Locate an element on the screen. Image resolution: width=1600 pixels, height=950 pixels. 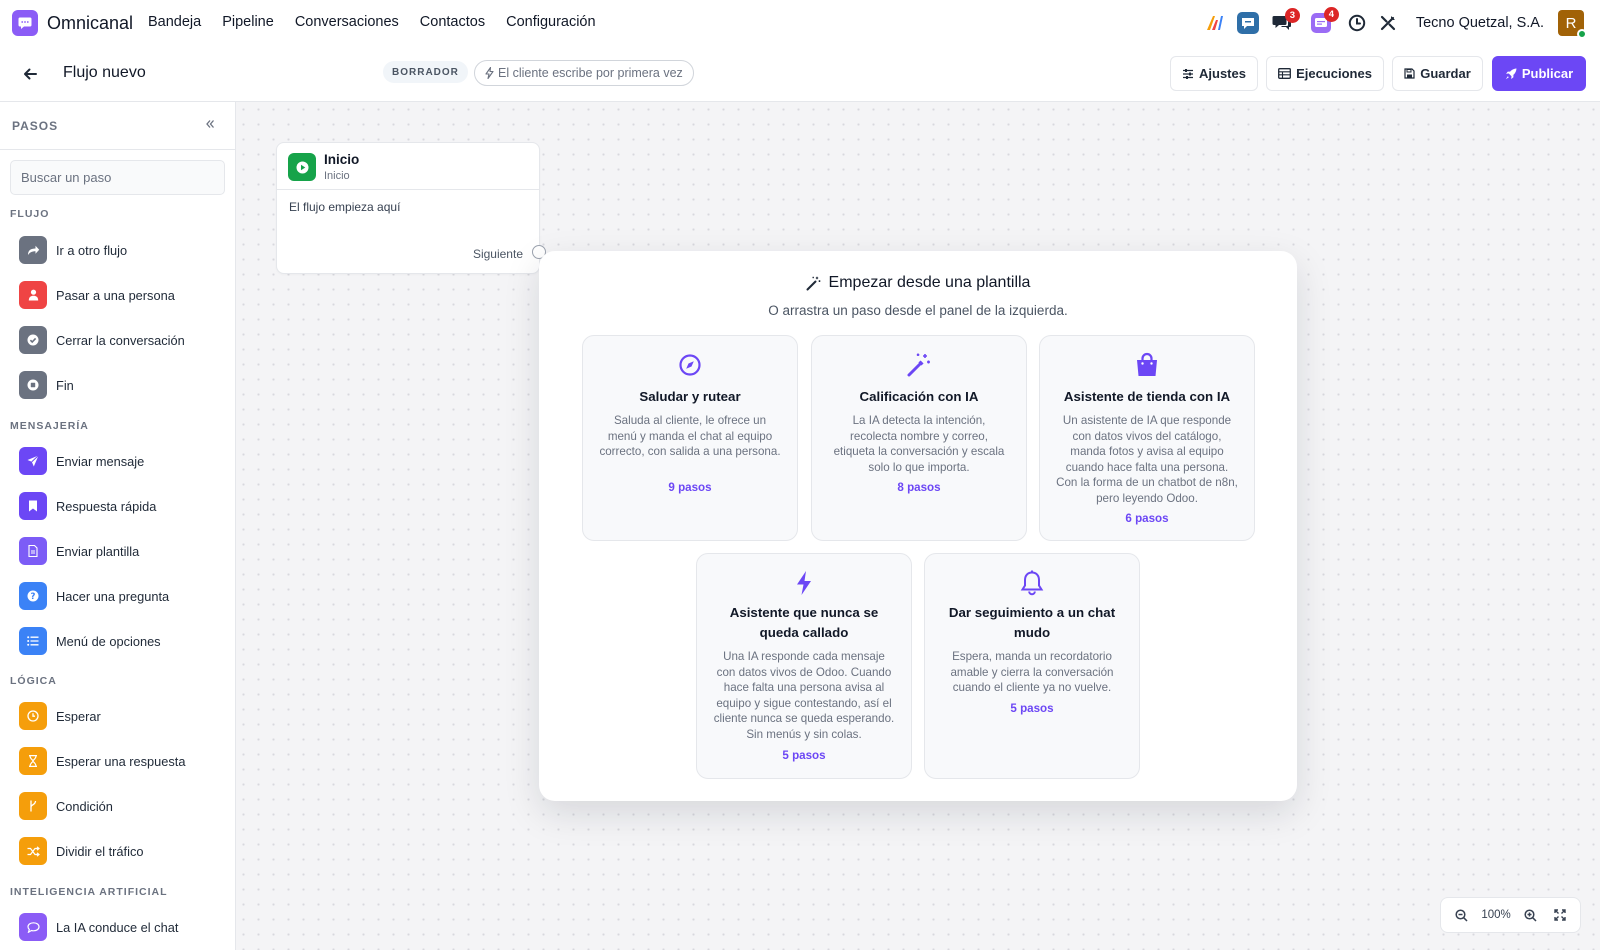
play-icon is located at coordinates (302, 167).